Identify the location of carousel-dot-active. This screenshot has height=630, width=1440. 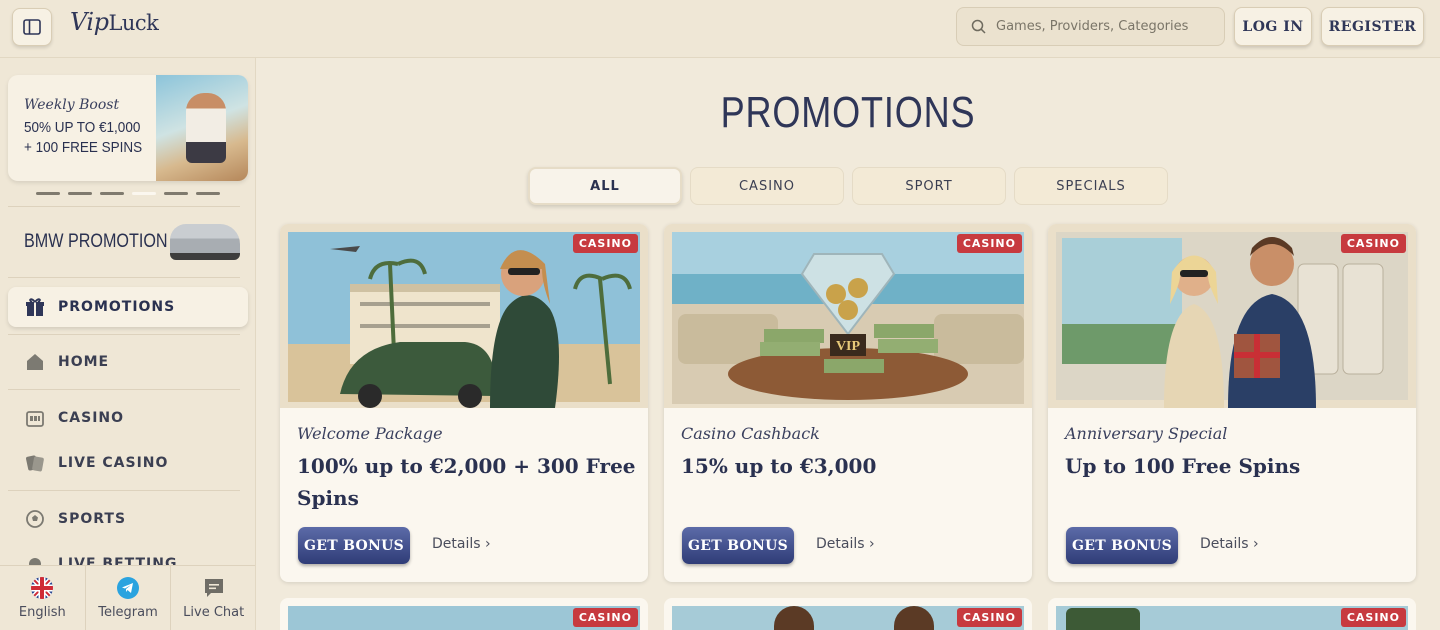
(144, 193).